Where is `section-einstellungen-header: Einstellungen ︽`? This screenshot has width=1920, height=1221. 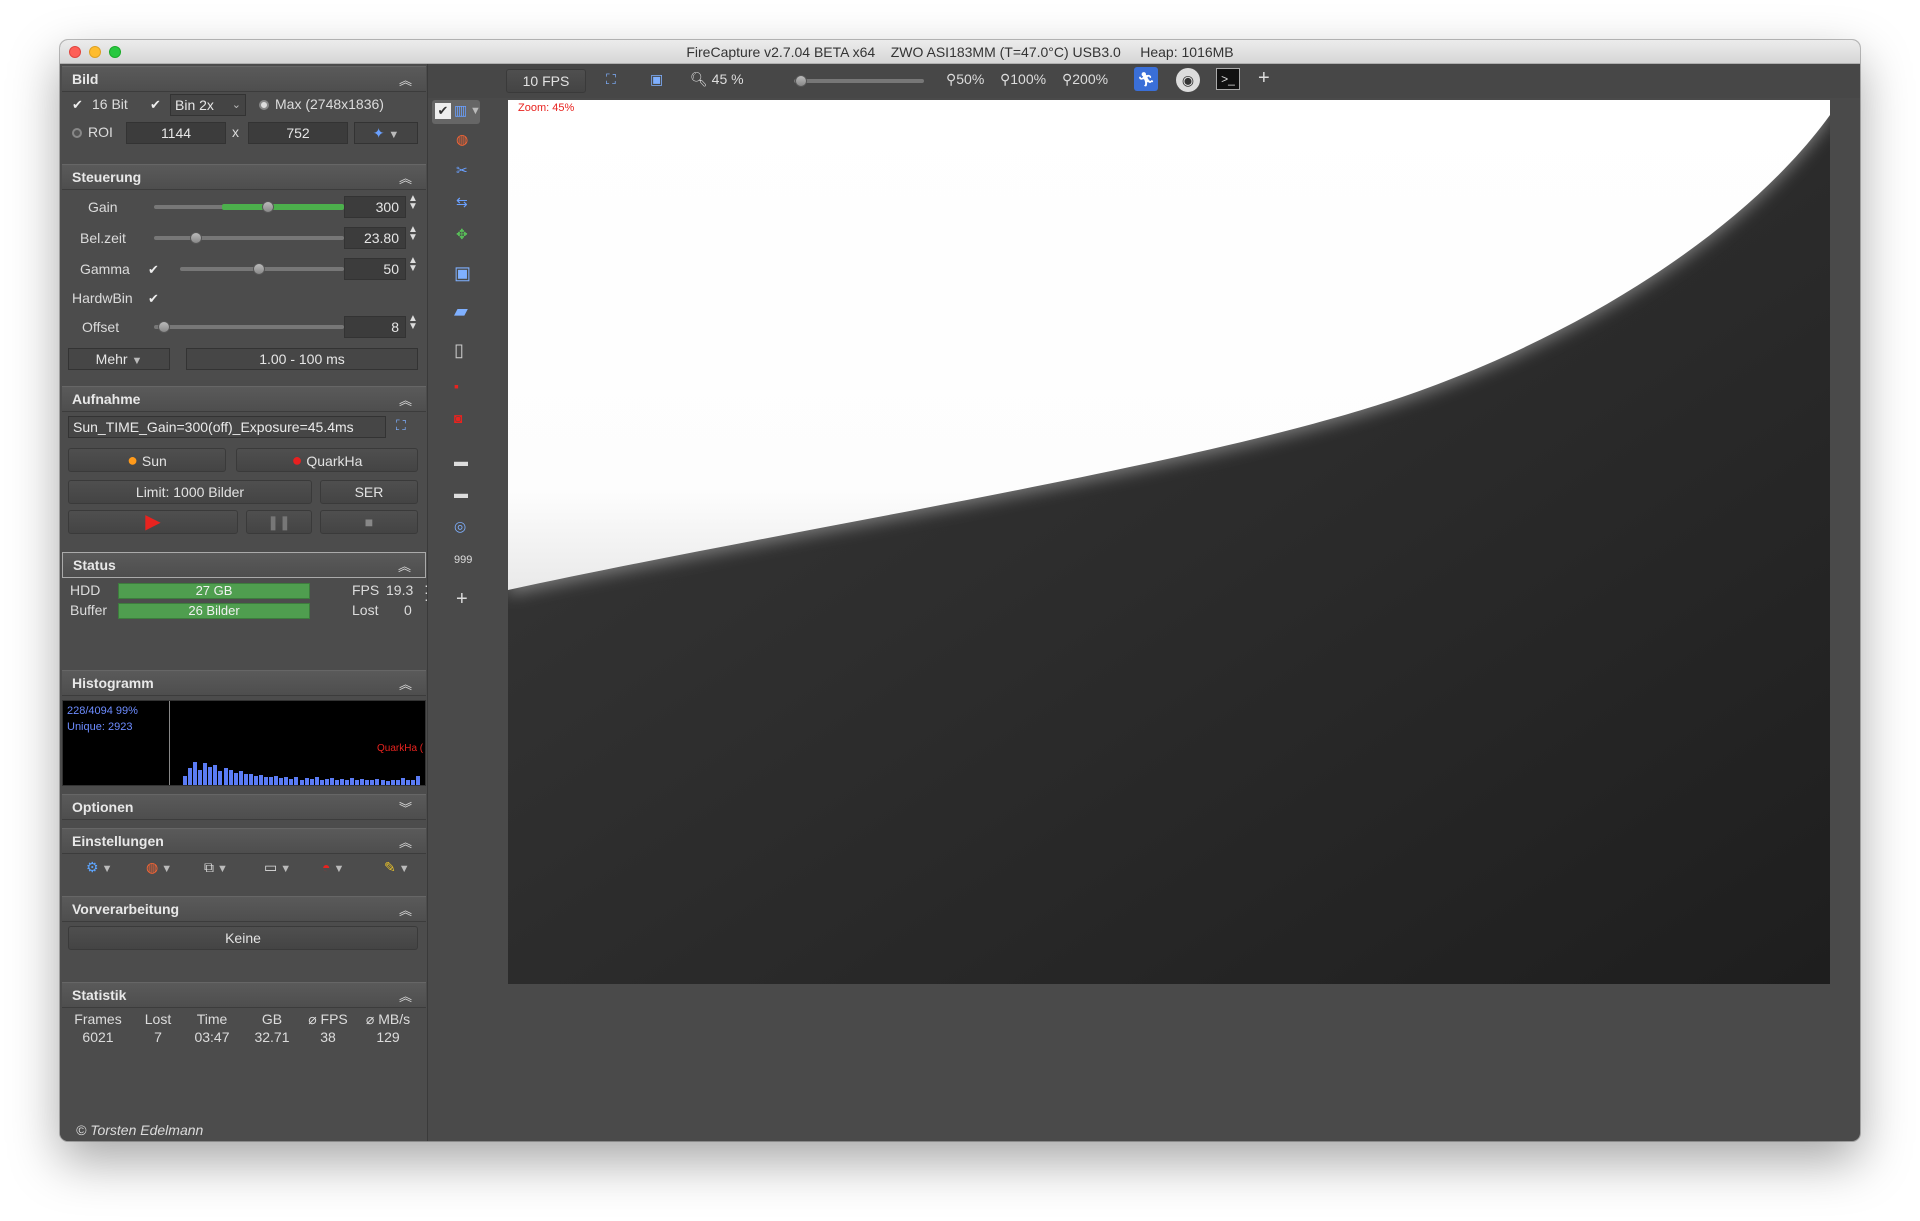 section-einstellungen-header: Einstellungen ︽ is located at coordinates (244, 841).